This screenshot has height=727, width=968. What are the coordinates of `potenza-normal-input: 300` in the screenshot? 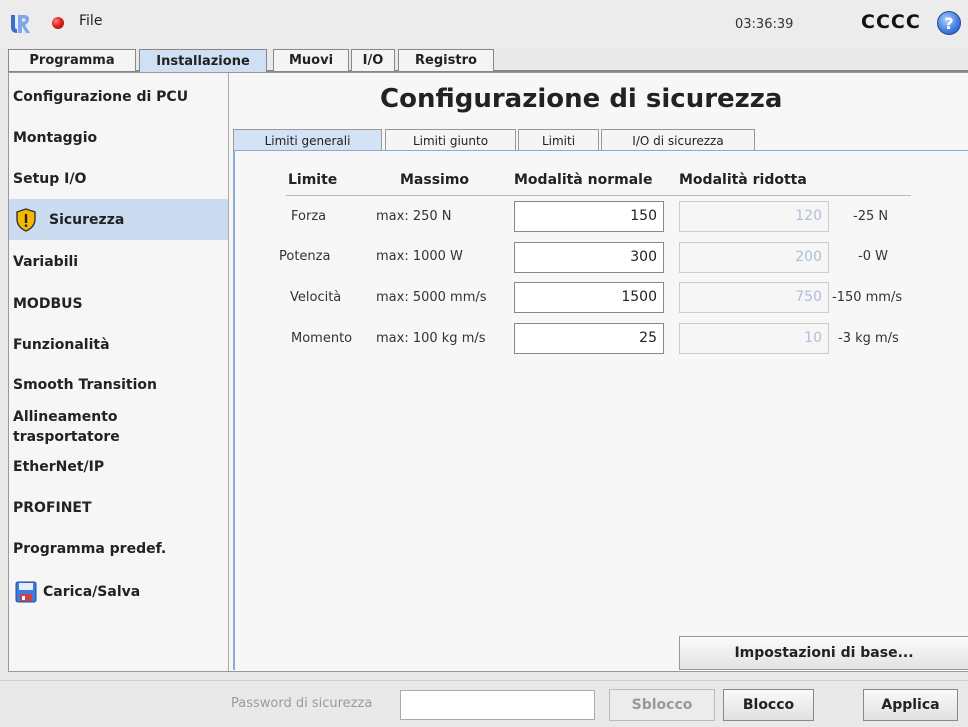 It's located at (589, 257).